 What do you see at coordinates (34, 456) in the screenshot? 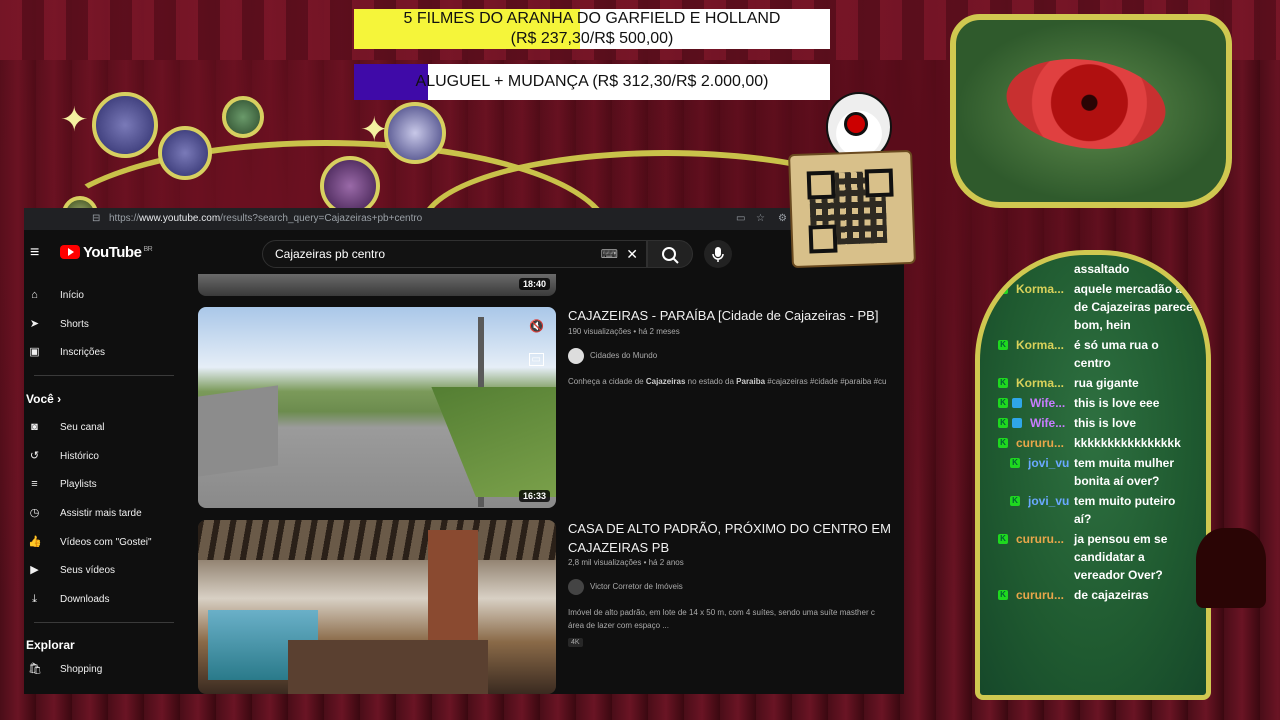
I see `history-icon: ↺` at bounding box center [34, 456].